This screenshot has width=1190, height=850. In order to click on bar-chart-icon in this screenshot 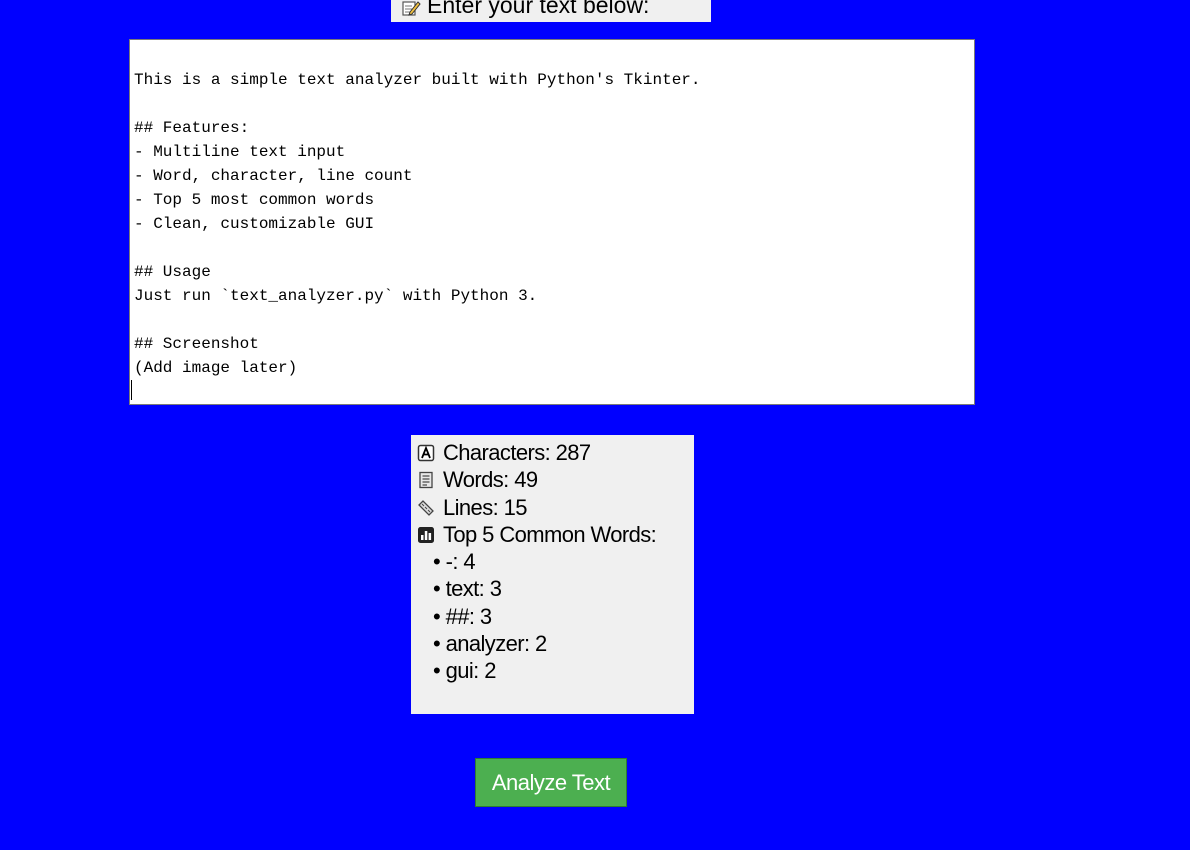, I will do `click(427, 533)`.